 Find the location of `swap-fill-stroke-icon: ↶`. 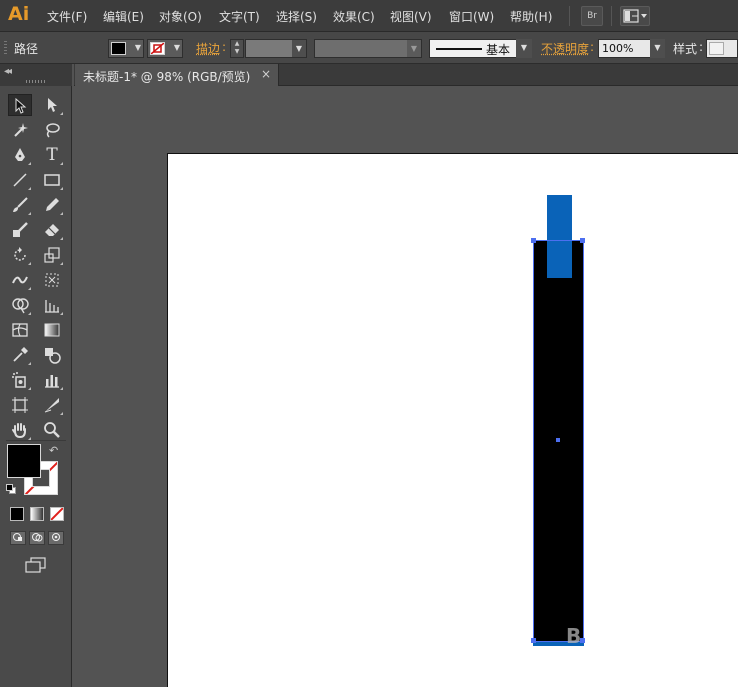

swap-fill-stroke-icon: ↶ is located at coordinates (53, 450).